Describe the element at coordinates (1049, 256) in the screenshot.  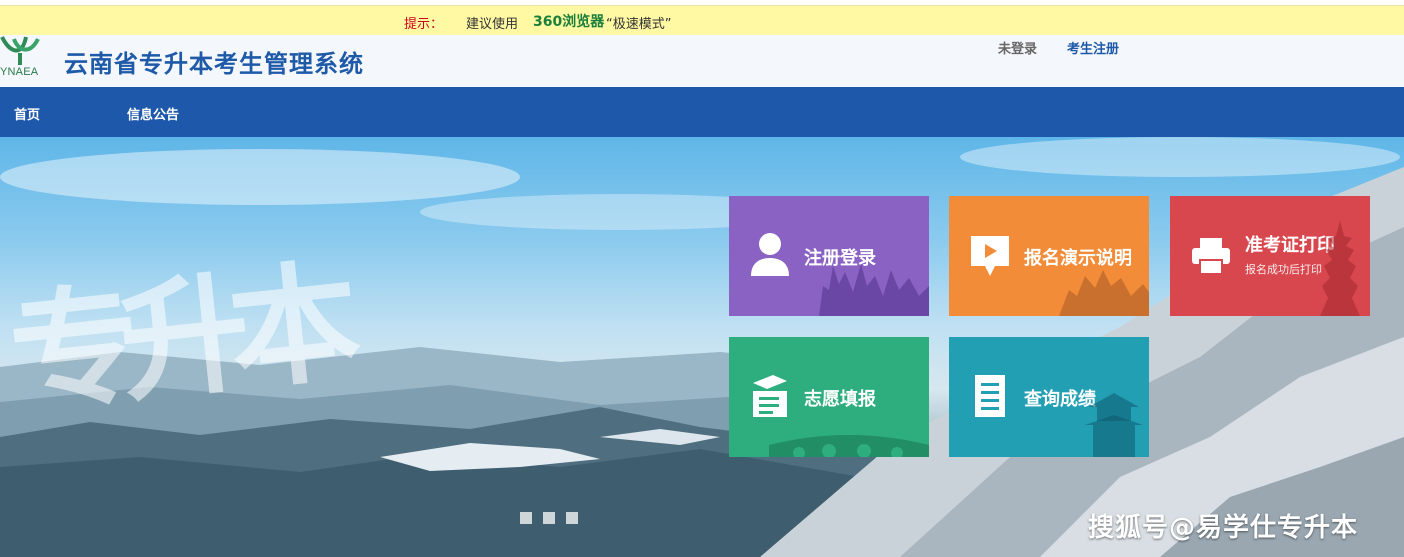
I see `tile-registration-demo: 报名演示说明` at that location.